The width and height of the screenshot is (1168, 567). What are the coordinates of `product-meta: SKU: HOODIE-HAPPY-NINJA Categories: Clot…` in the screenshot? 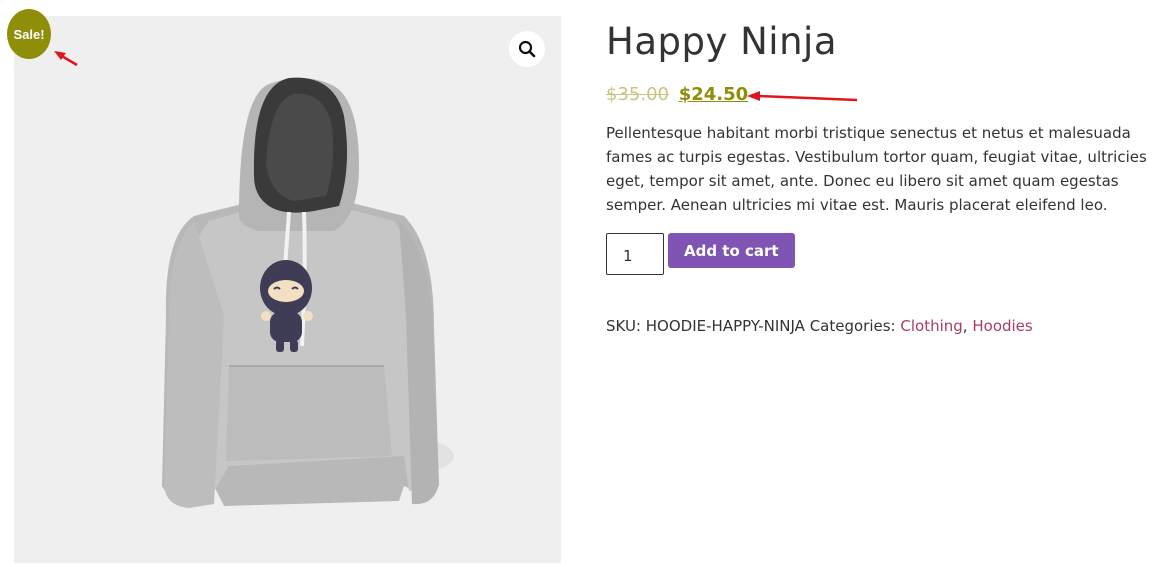 It's located at (883, 326).